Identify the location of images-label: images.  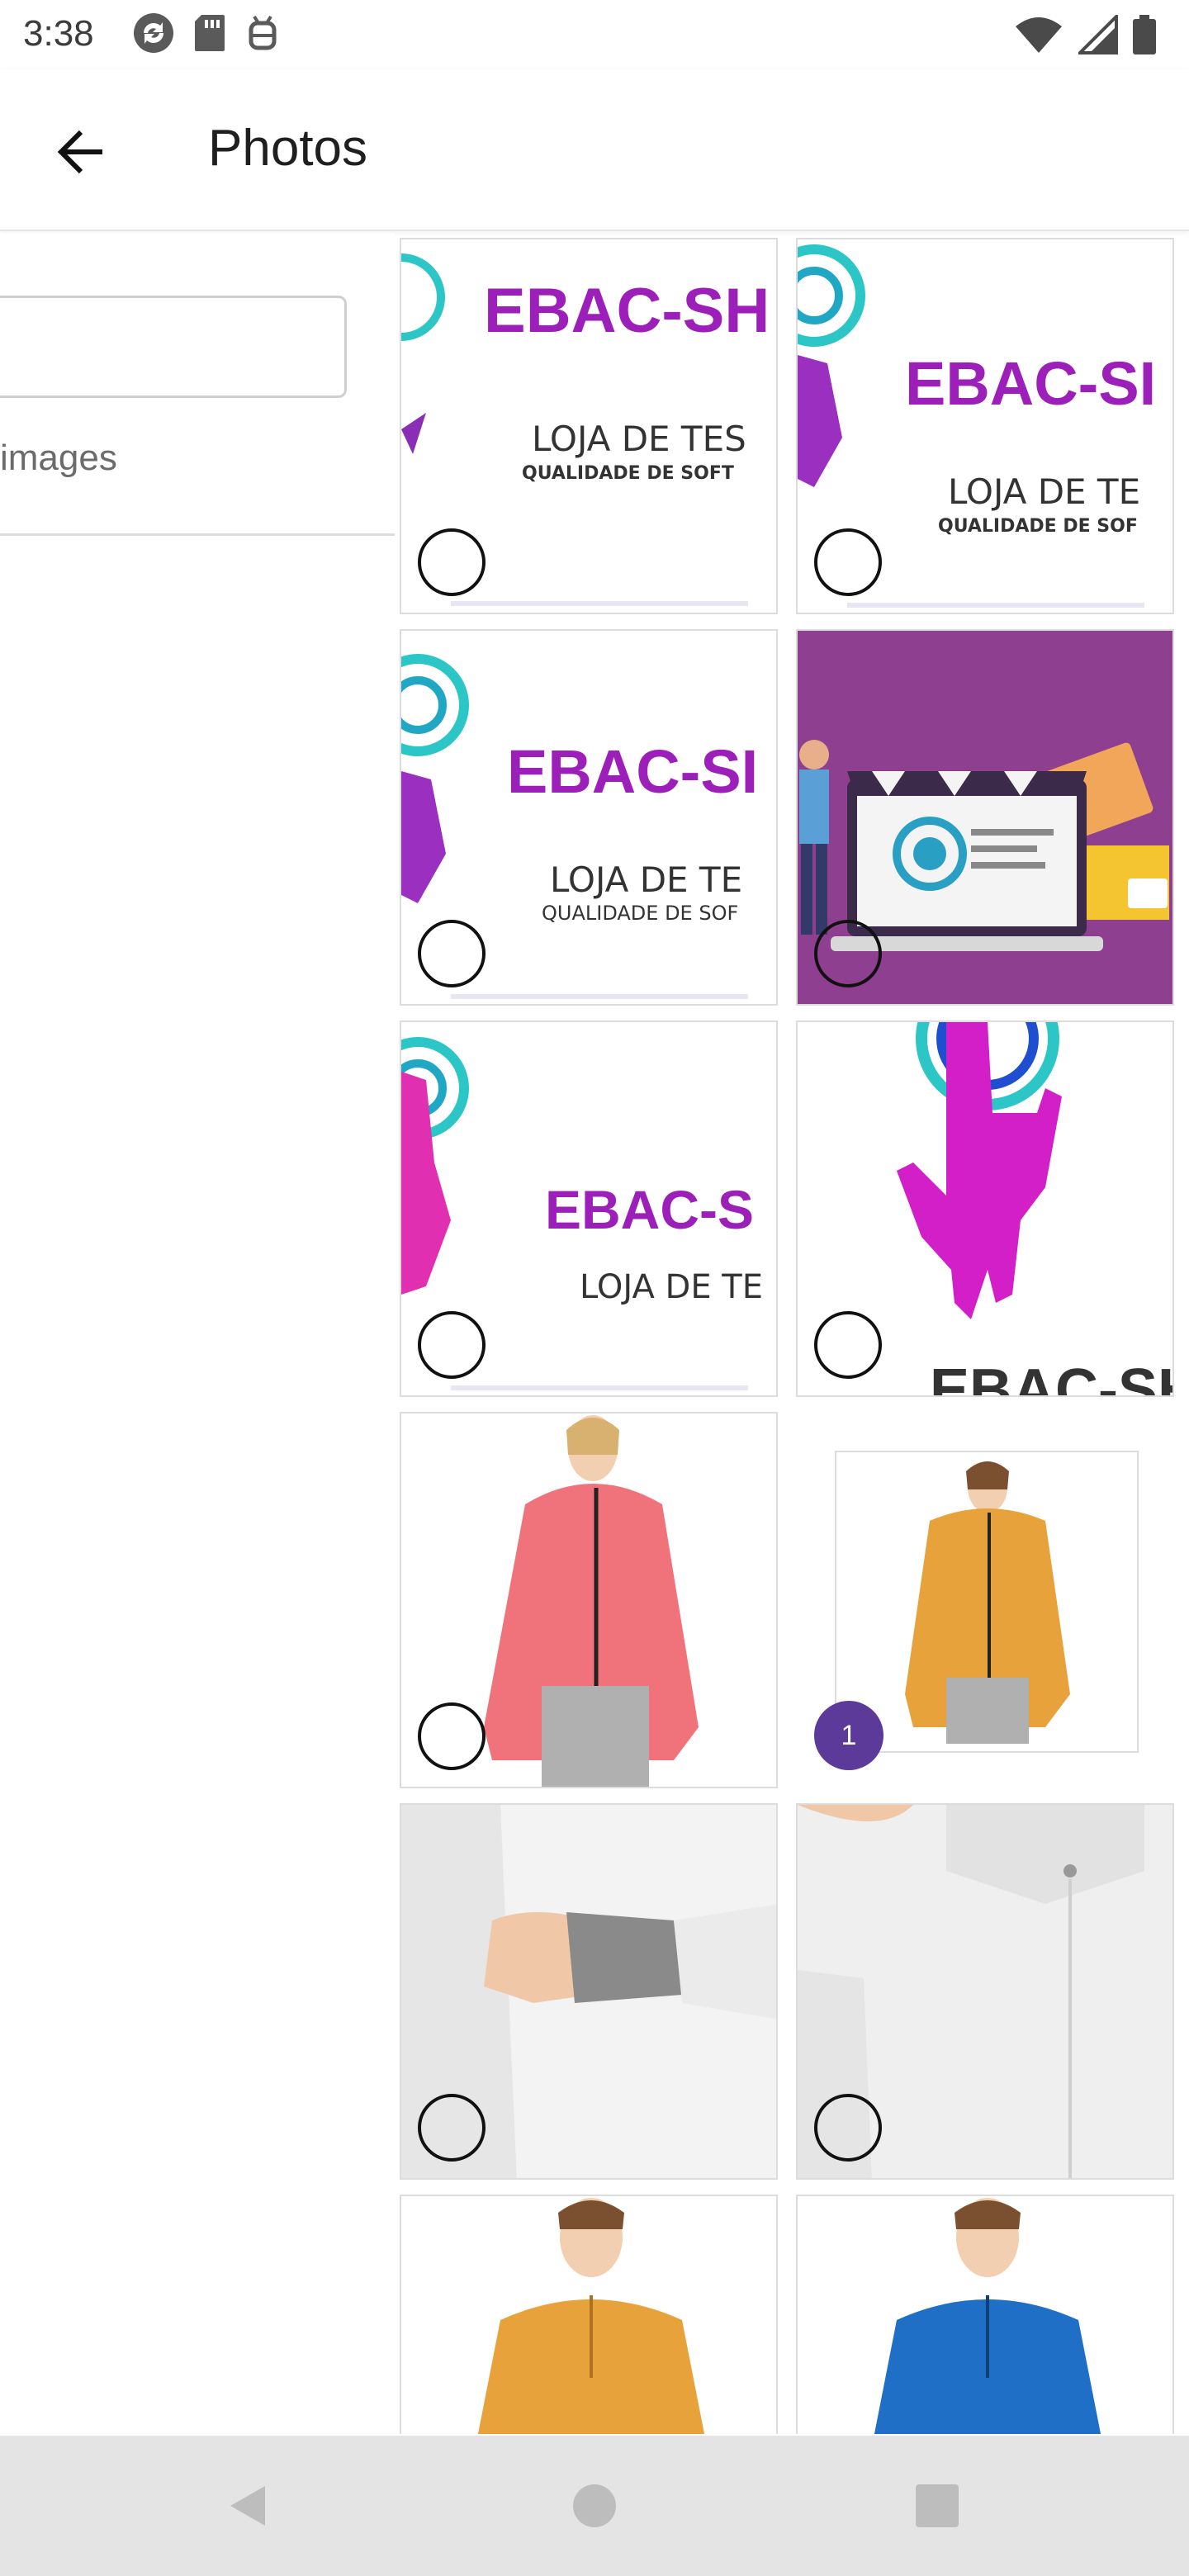
(58, 458).